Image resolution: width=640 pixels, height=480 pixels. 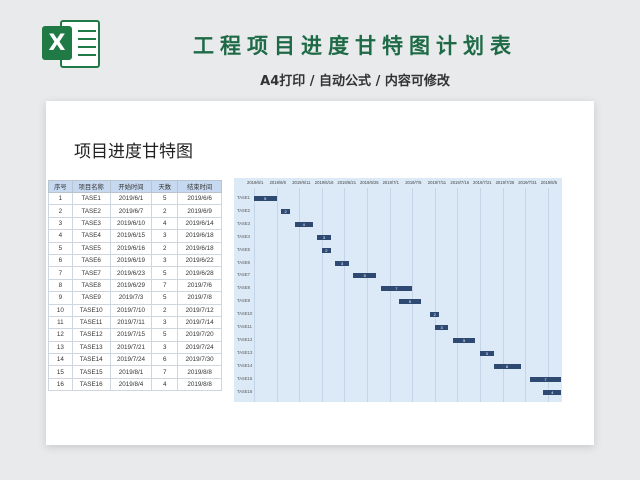 What do you see at coordinates (131, 285) in the screenshot?
I see `table-cell: 2019/6/29` at bounding box center [131, 285].